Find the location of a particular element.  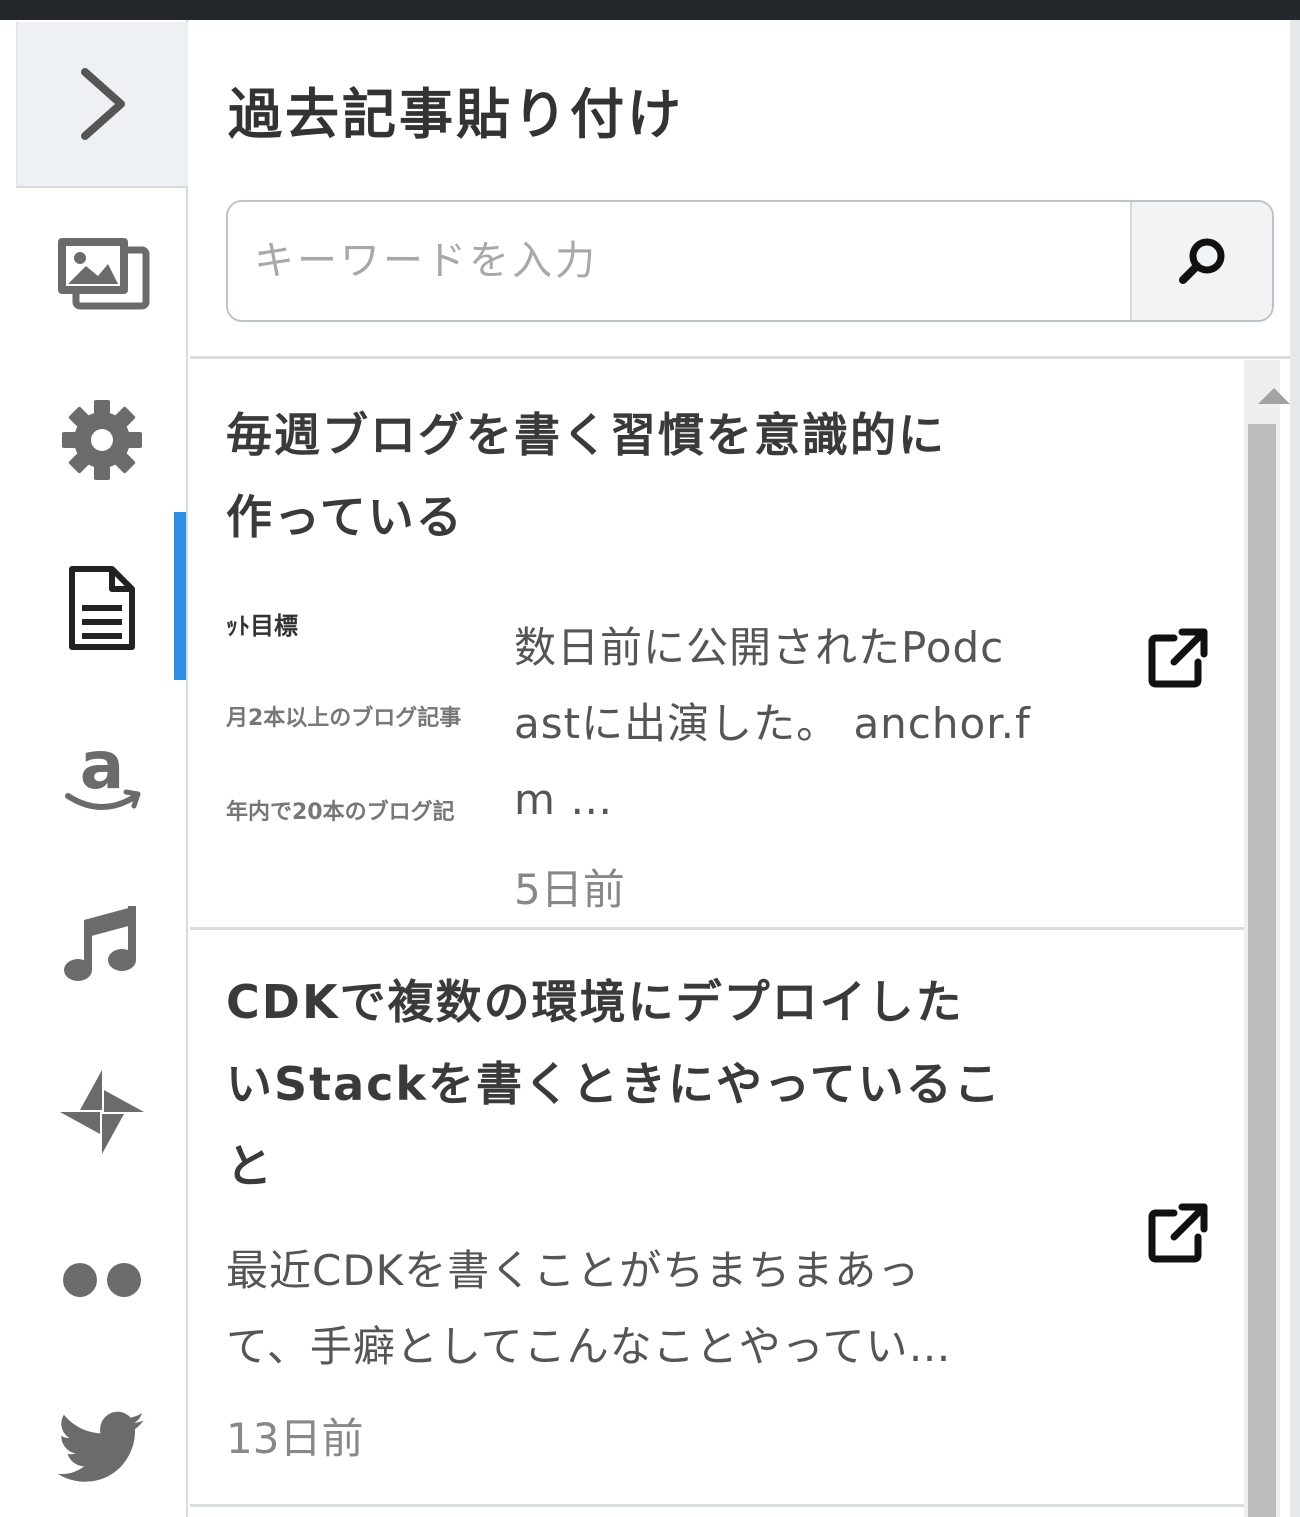

post-title-line: 毎週ブログを書く習慣を意識的に is located at coordinates (586, 435).